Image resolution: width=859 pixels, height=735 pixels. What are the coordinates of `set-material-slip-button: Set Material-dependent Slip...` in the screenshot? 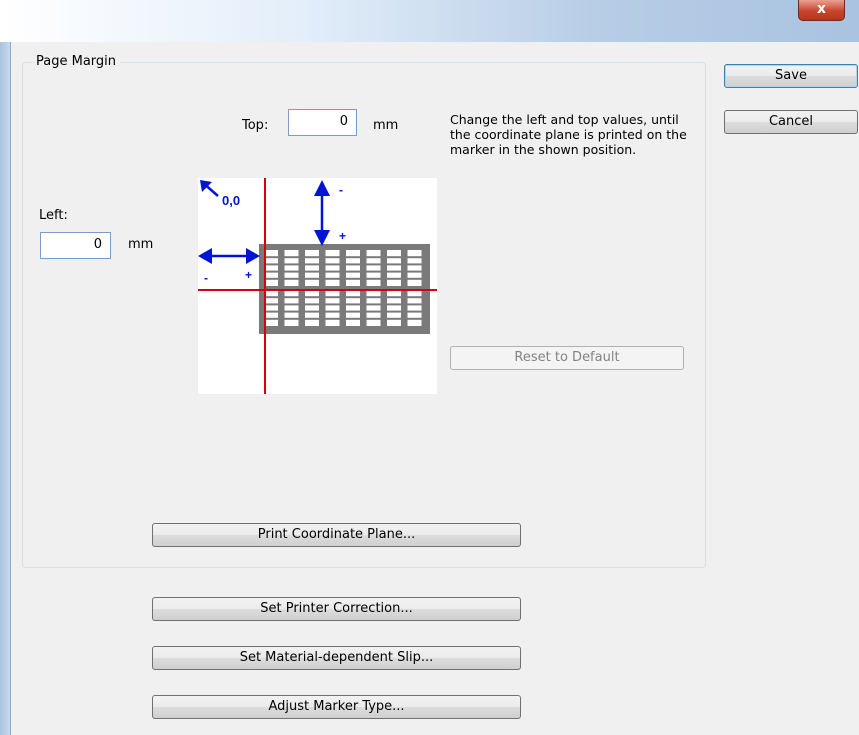 It's located at (336, 658).